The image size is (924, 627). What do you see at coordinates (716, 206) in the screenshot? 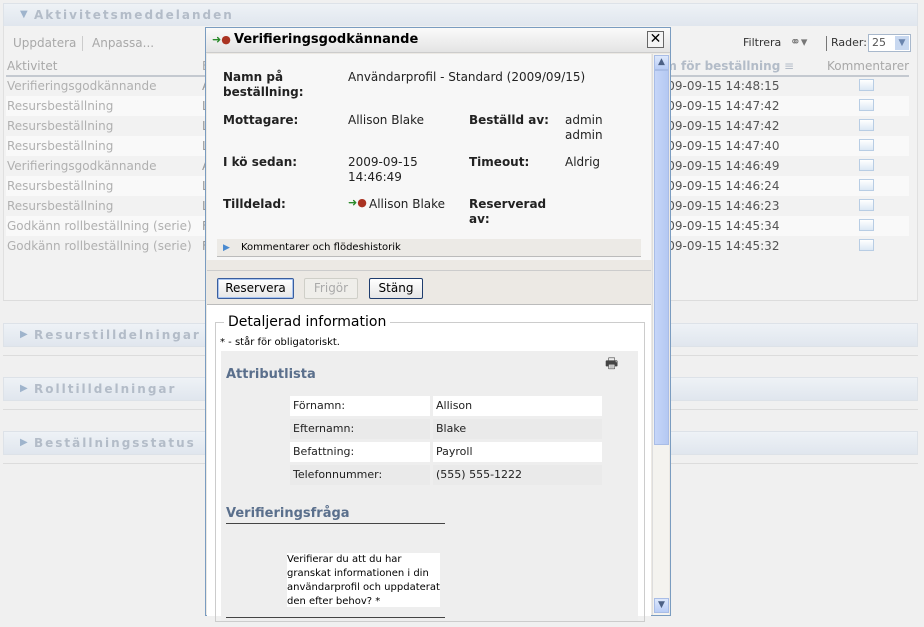
I see `date-cell: 2009-09-15 14:46:23` at bounding box center [716, 206].